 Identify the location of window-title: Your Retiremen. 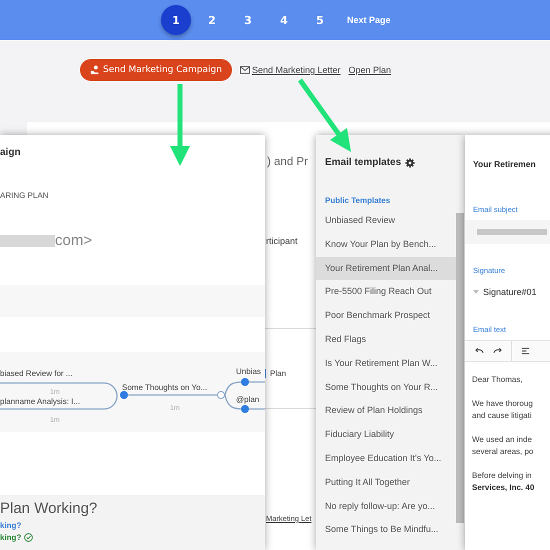
(504, 163).